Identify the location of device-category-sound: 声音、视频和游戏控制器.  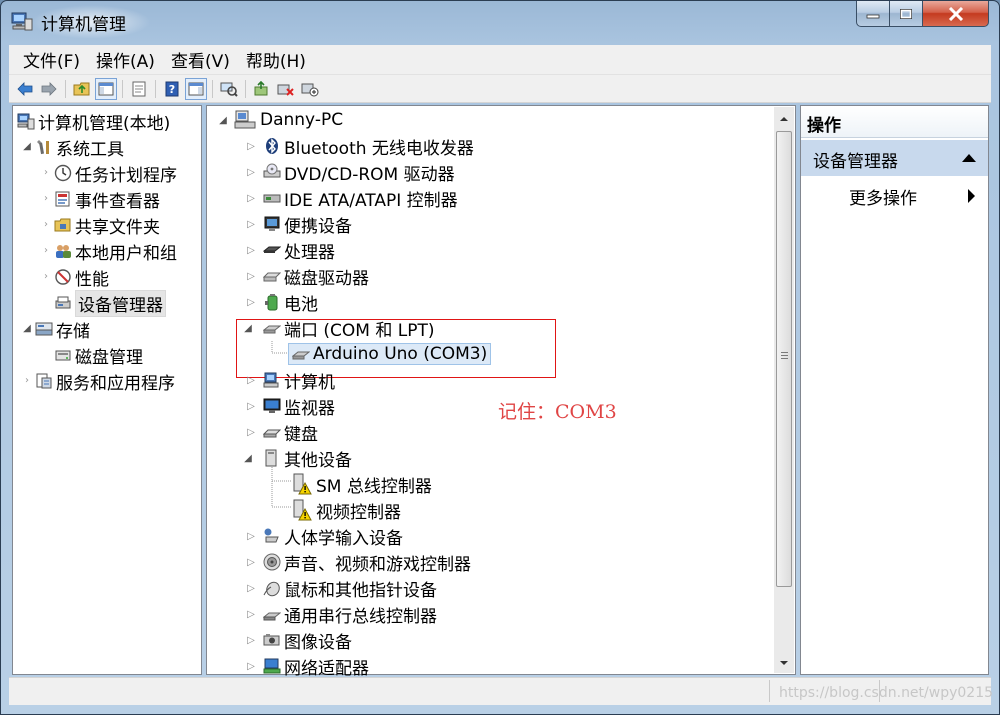
(367, 562).